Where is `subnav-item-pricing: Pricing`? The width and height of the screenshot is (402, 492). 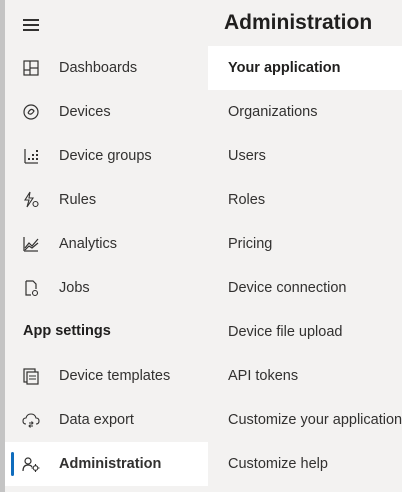
subnav-item-pricing: Pricing is located at coordinates (305, 244).